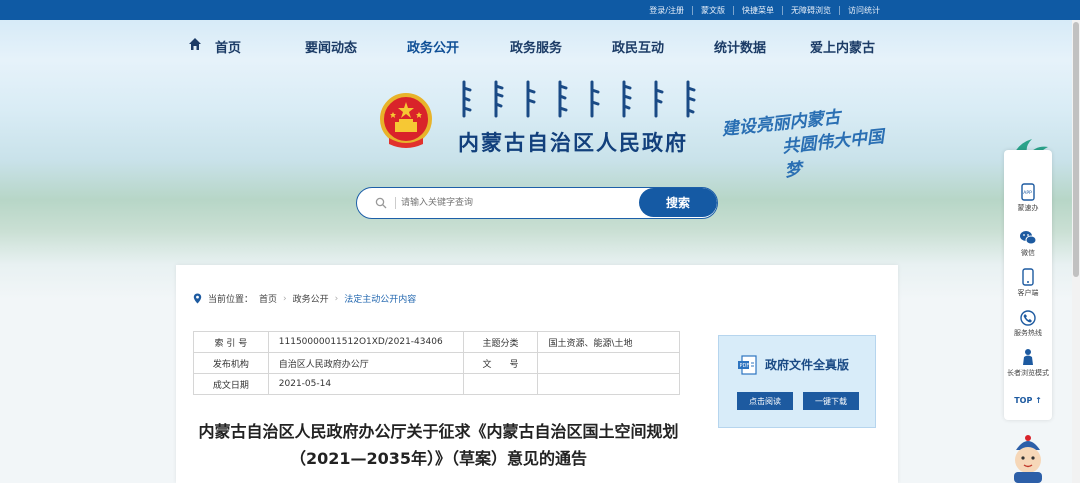 The image size is (1080, 483). I want to click on scrollbar-thumb, so click(1076, 149).